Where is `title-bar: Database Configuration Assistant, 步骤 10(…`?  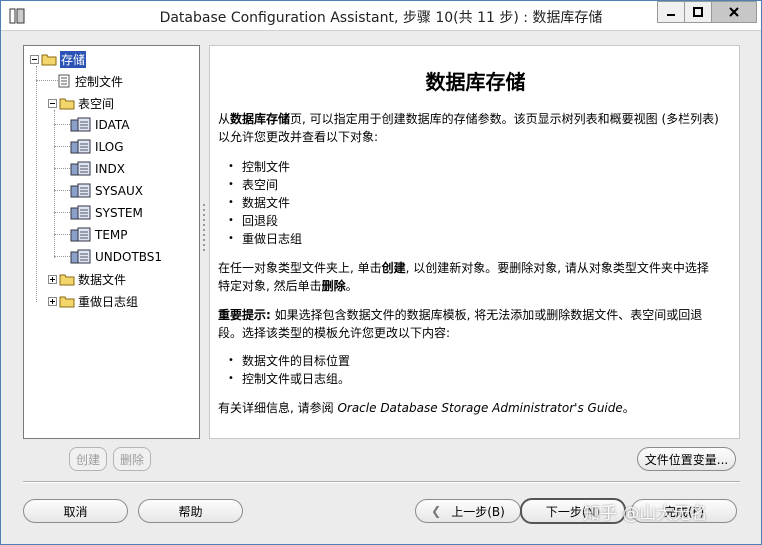 title-bar: Database Configuration Assistant, 步骤 10(… is located at coordinates (381, 16).